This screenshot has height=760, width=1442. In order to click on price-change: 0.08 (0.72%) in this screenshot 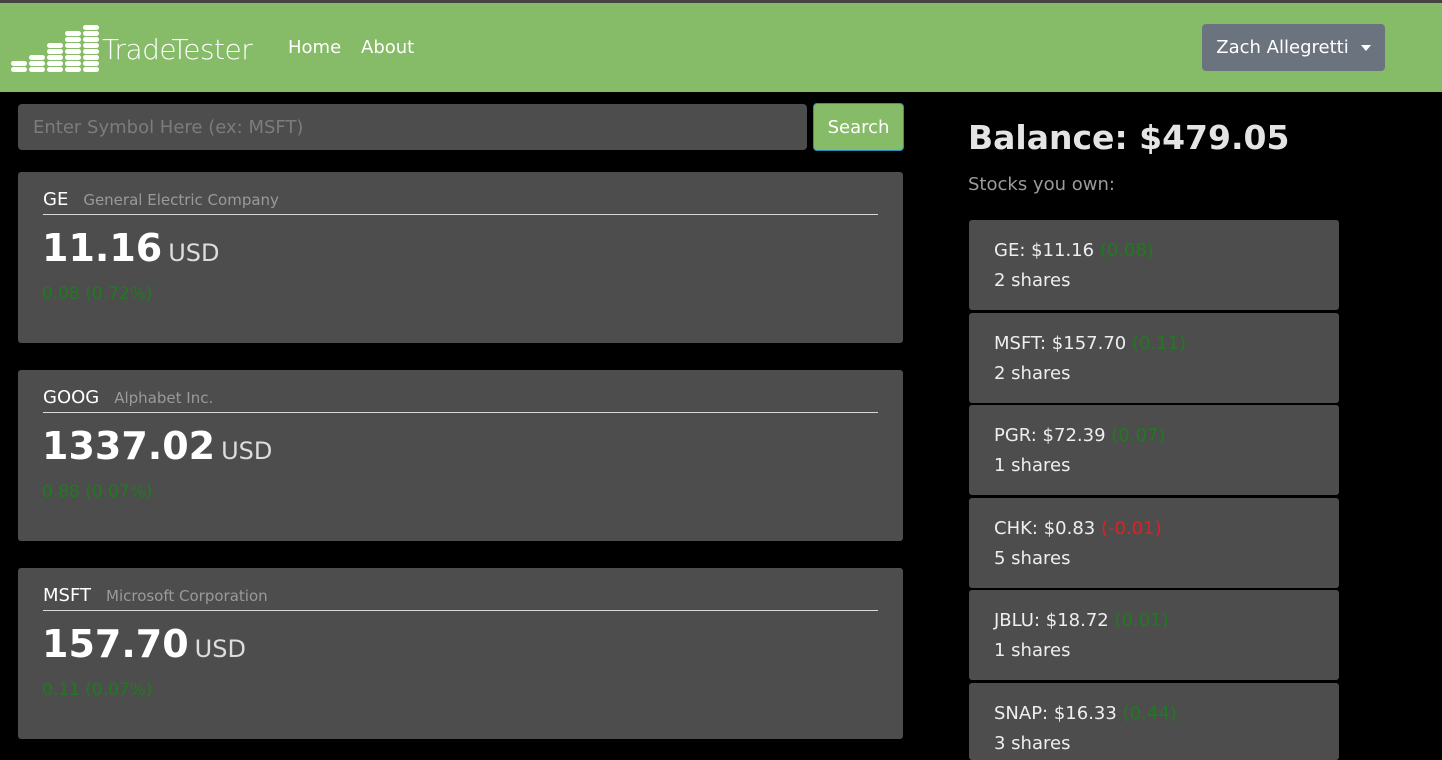, I will do `click(97, 294)`.